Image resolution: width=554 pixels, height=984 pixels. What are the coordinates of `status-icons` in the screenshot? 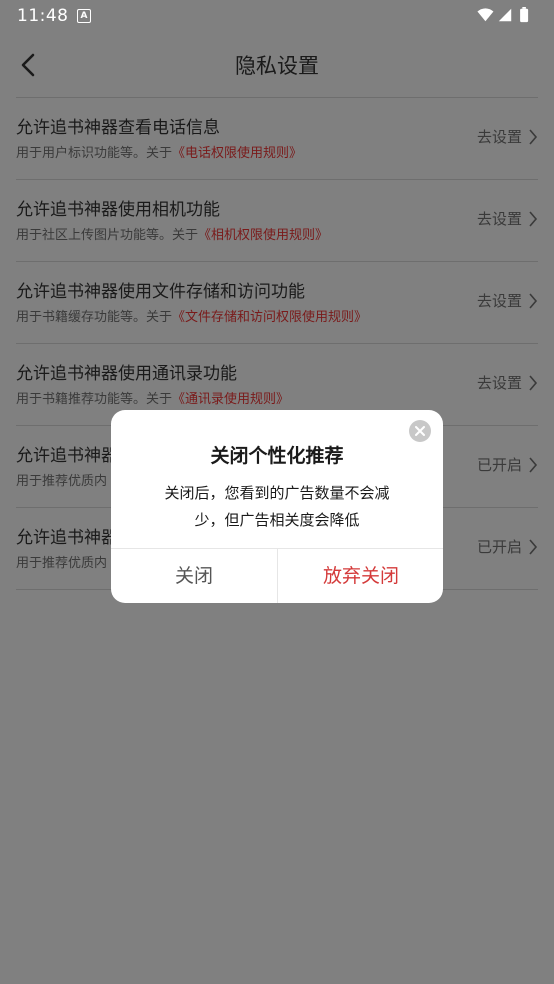 It's located at (503, 15).